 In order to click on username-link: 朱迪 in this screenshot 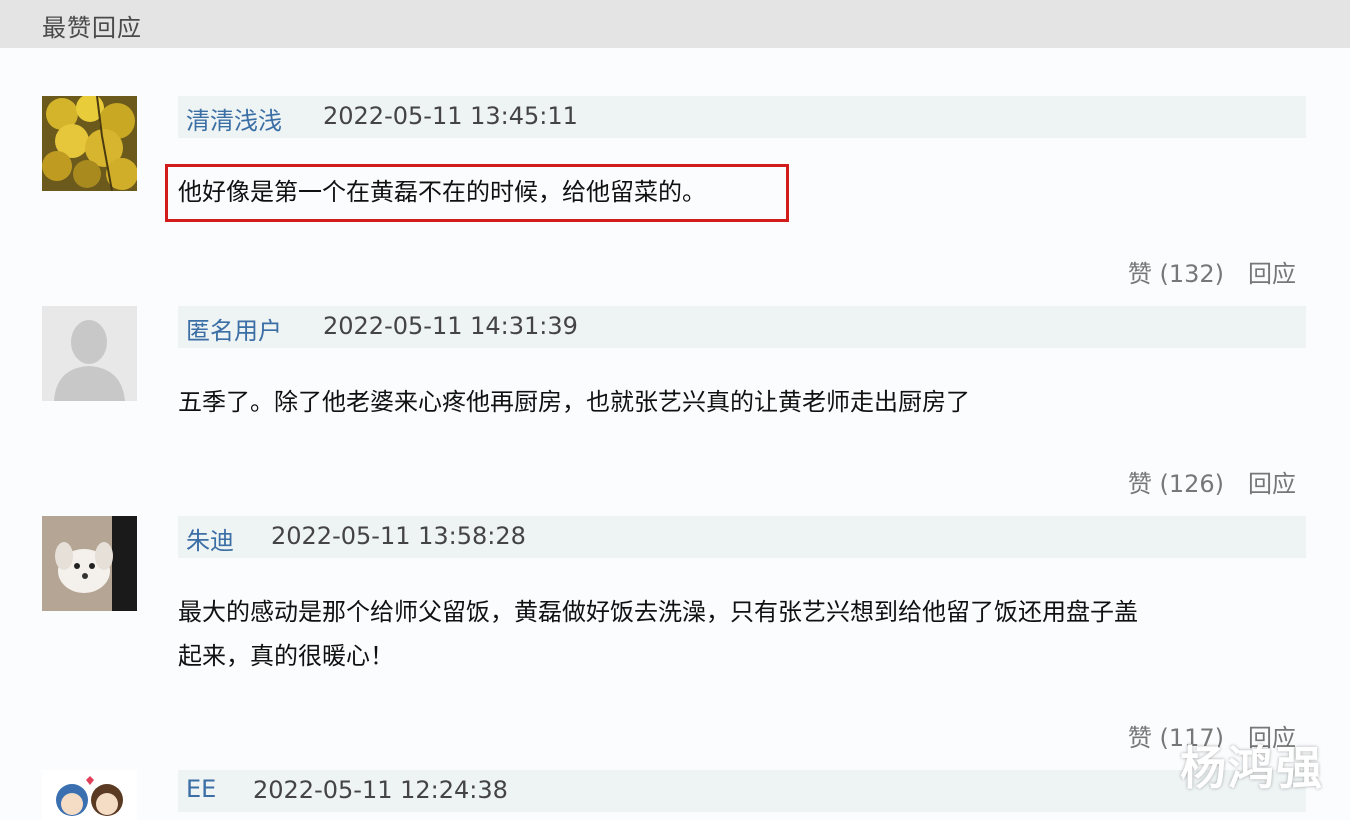, I will do `click(210, 538)`.